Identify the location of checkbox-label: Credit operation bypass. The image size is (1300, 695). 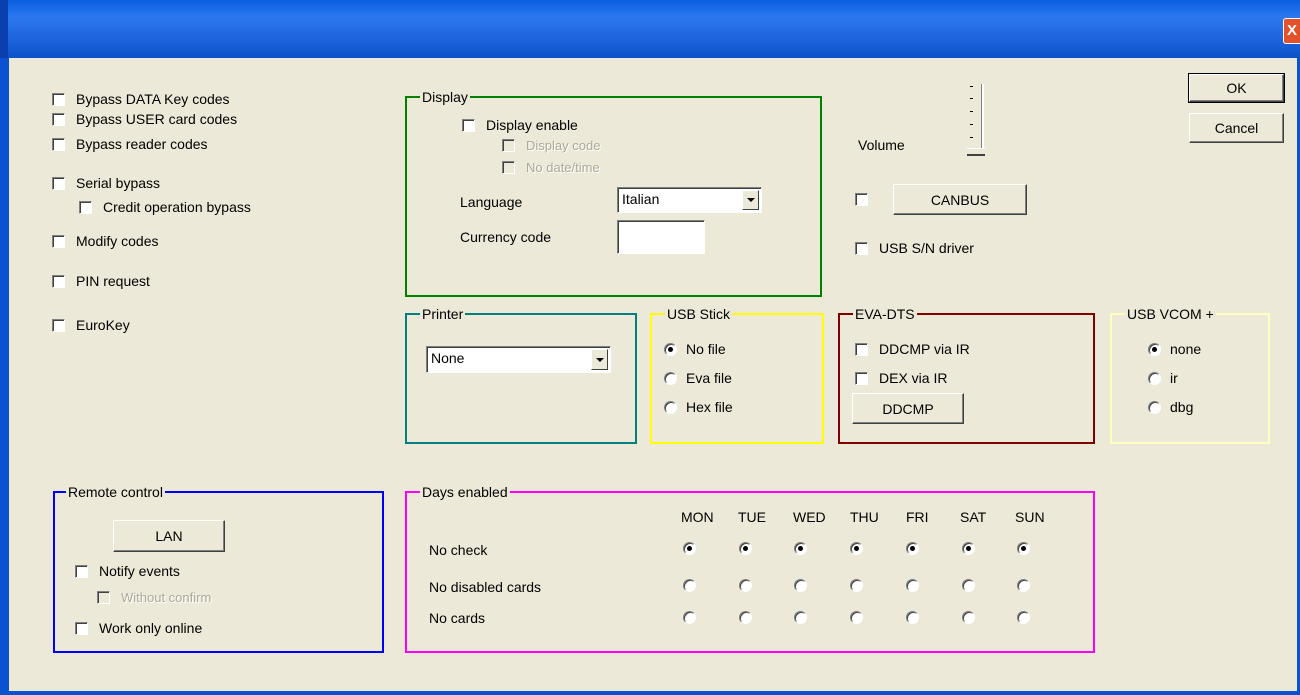
(177, 207).